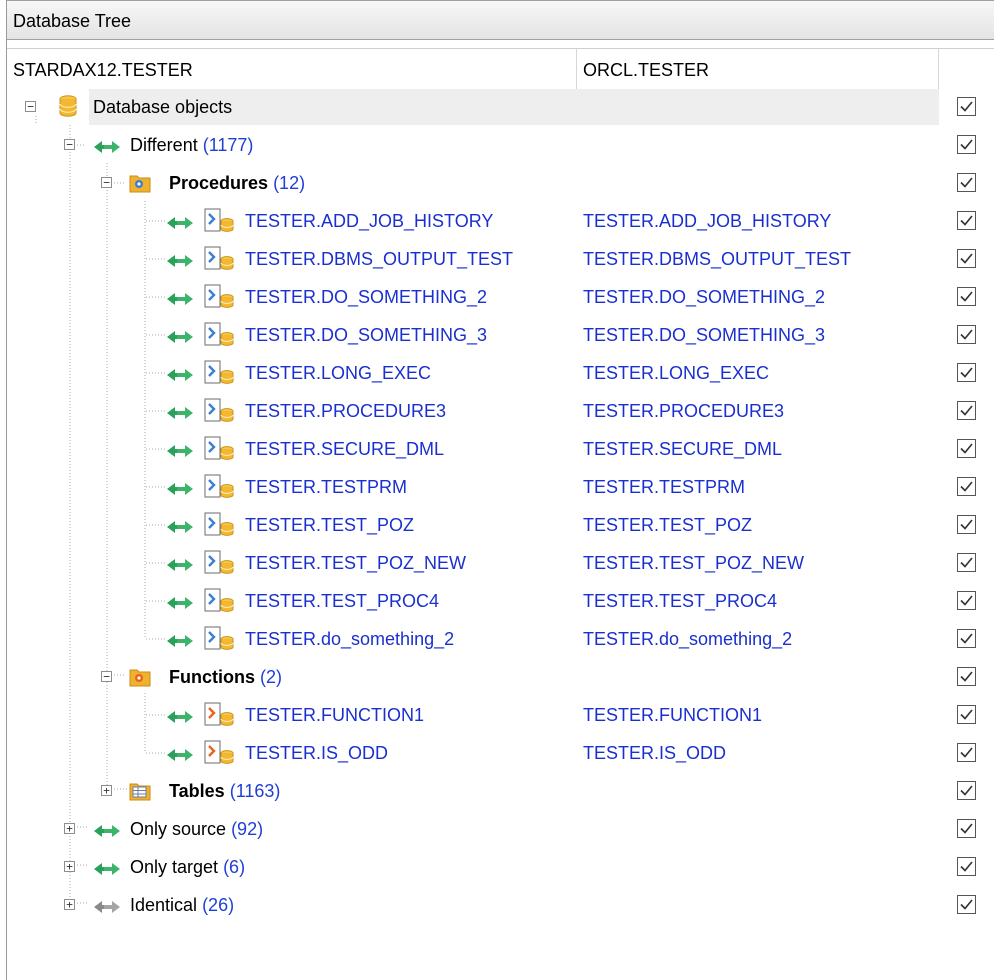 The height and width of the screenshot is (980, 994). What do you see at coordinates (342, 601) in the screenshot?
I see `procedure-item-label: TESTER.TEST_PROC4` at bounding box center [342, 601].